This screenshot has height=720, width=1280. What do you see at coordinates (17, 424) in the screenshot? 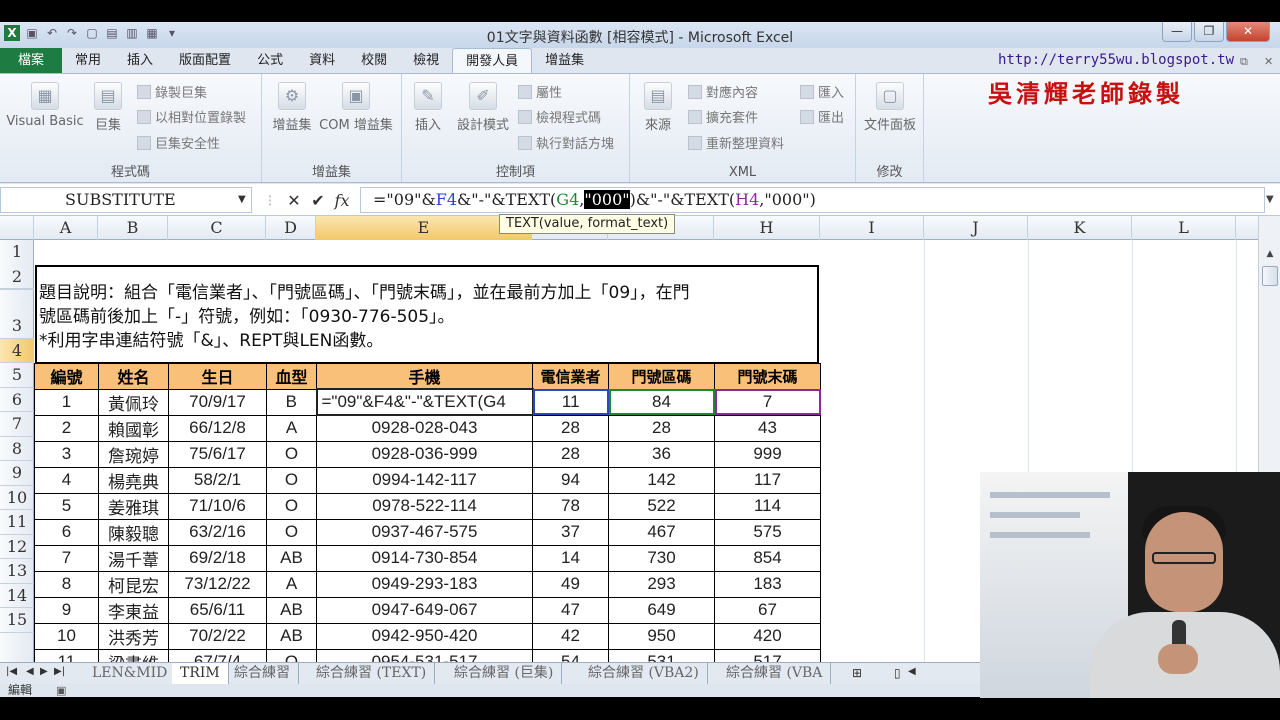
I see `row-header: 7` at bounding box center [17, 424].